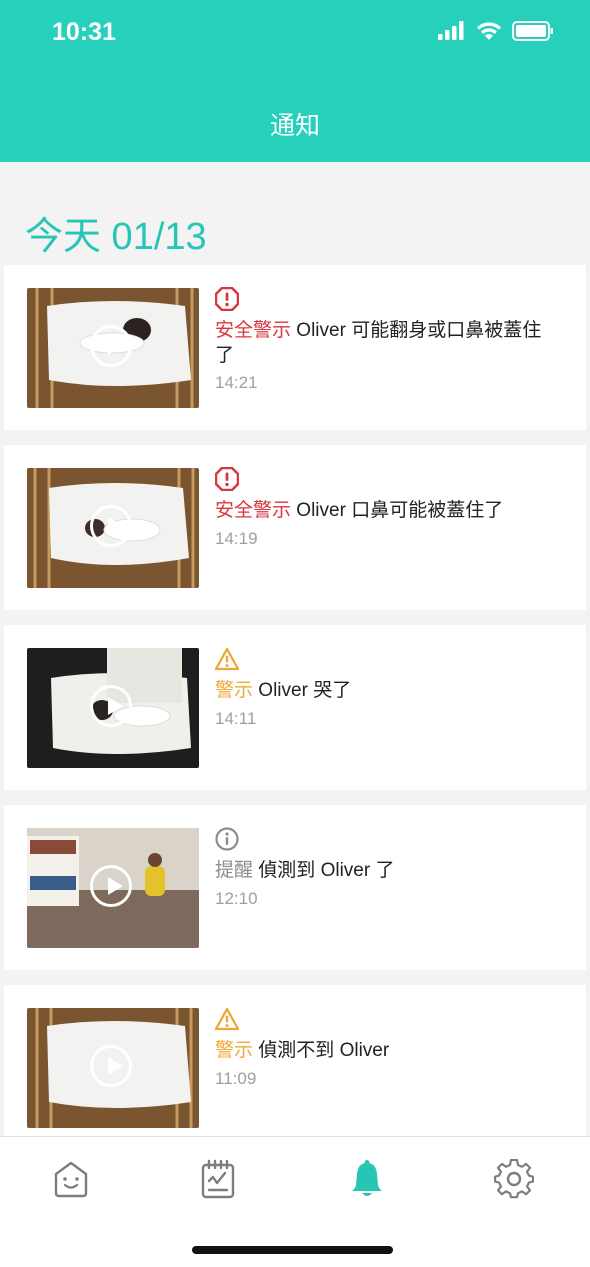 The height and width of the screenshot is (1267, 590). I want to click on notification-text: 偵測不到 Oliver, so click(321, 1050).